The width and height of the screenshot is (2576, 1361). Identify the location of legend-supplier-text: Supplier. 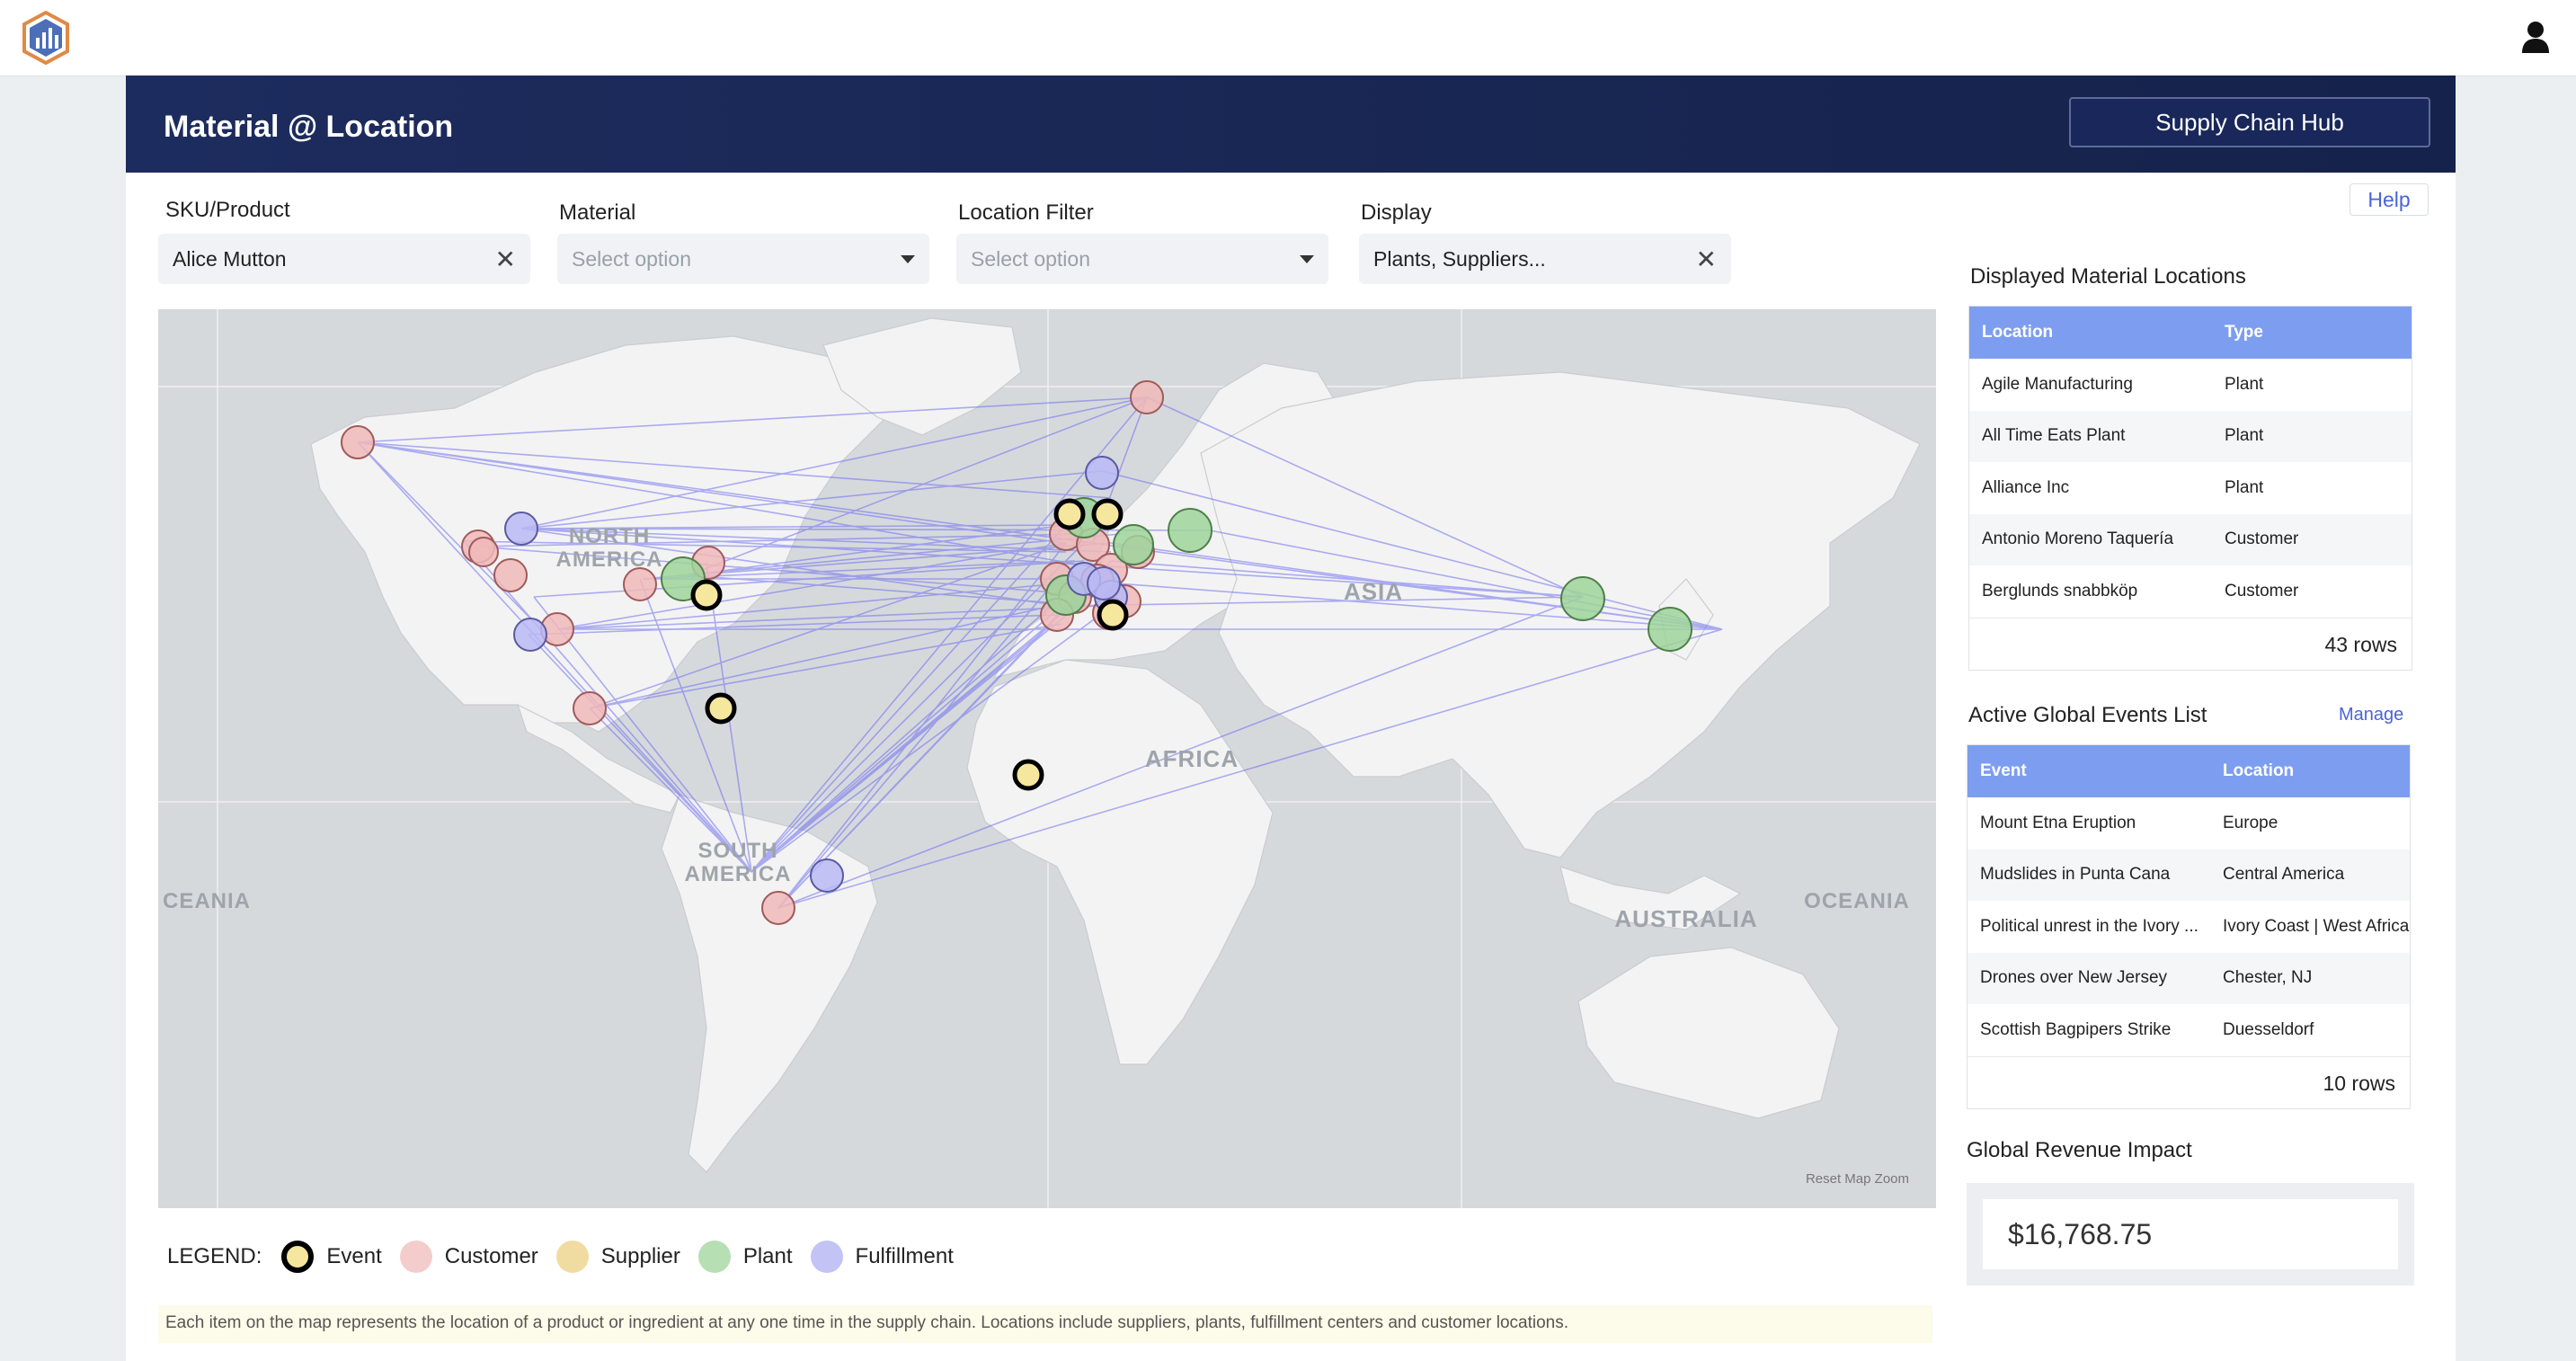
(640, 1256).